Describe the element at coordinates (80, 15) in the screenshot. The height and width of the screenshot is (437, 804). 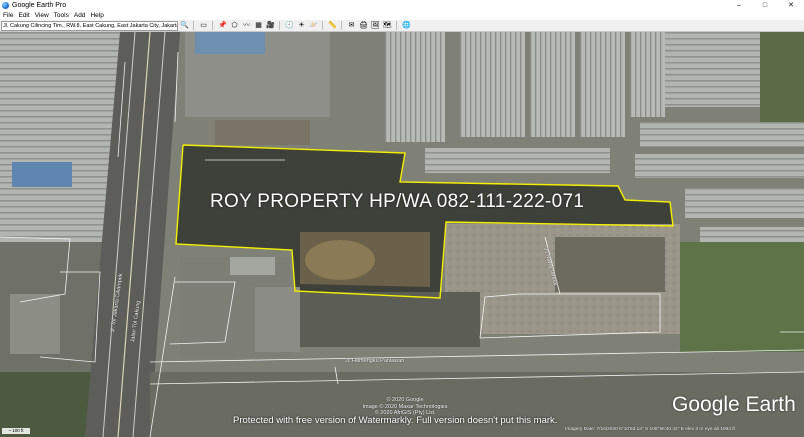
I see `menu-add: Add` at that location.